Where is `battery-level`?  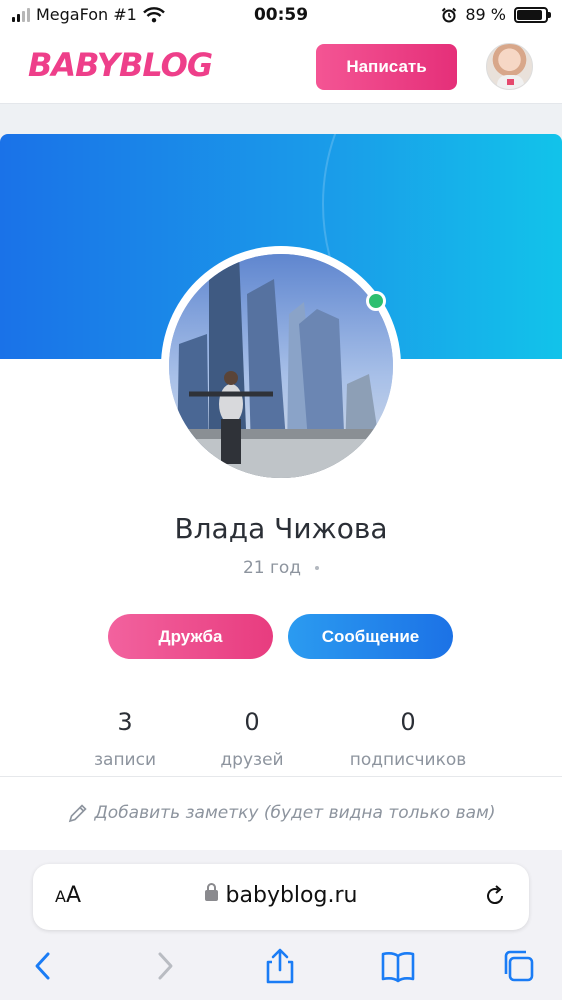 battery-level is located at coordinates (529, 14).